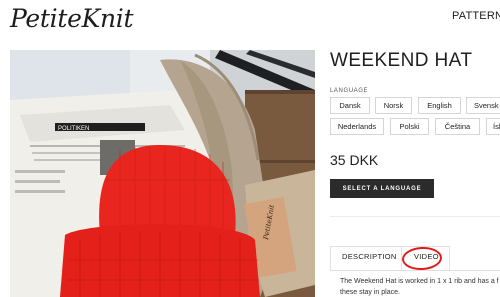 This screenshot has height=297, width=500. What do you see at coordinates (457, 126) in the screenshot?
I see `language-option-cestina: Čeština` at bounding box center [457, 126].